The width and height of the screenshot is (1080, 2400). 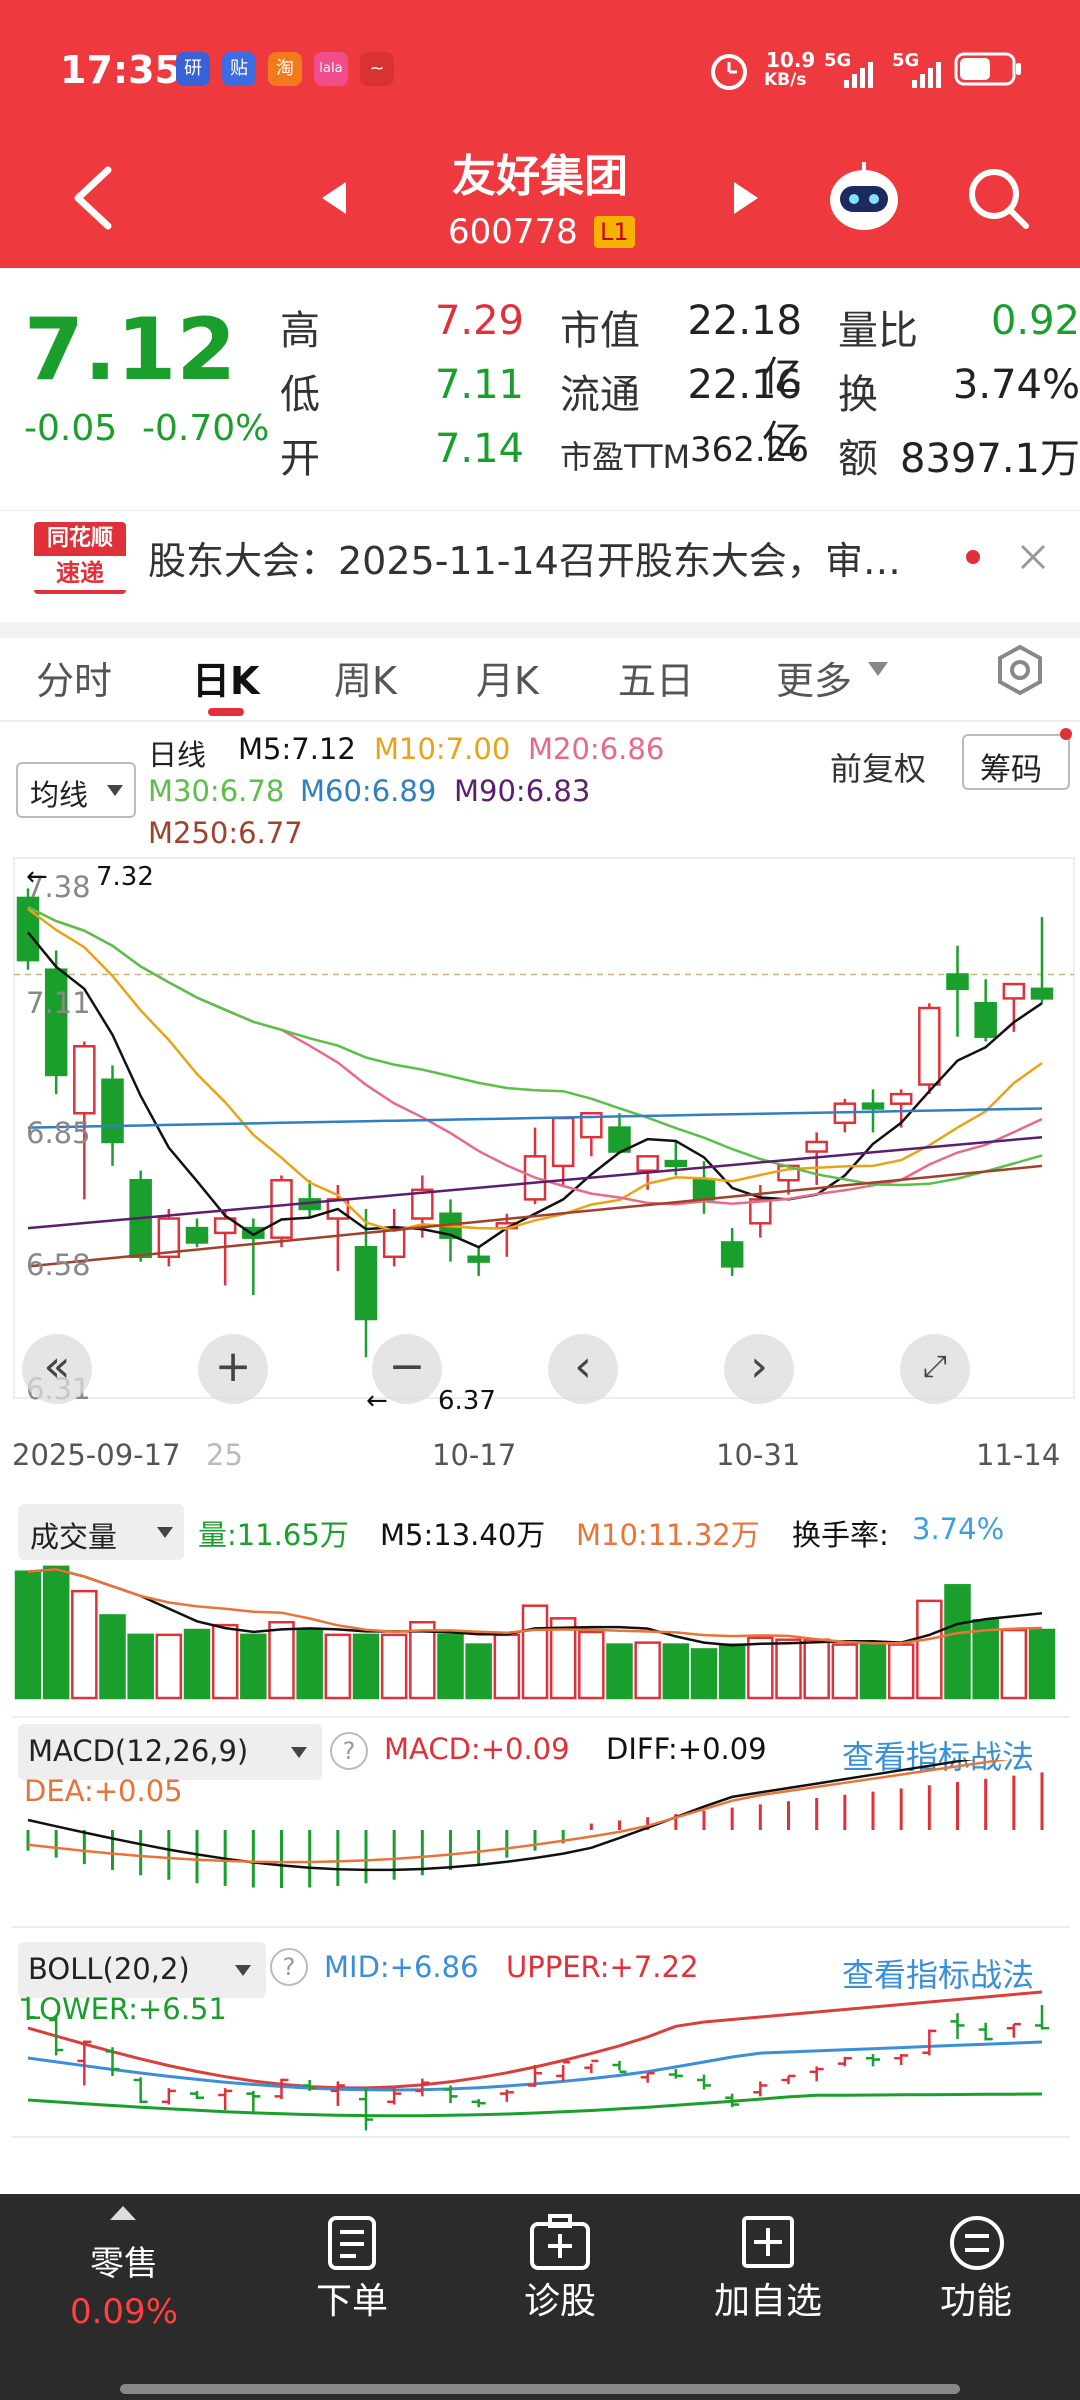 I want to click on order-icon, so click(x=353, y=2244).